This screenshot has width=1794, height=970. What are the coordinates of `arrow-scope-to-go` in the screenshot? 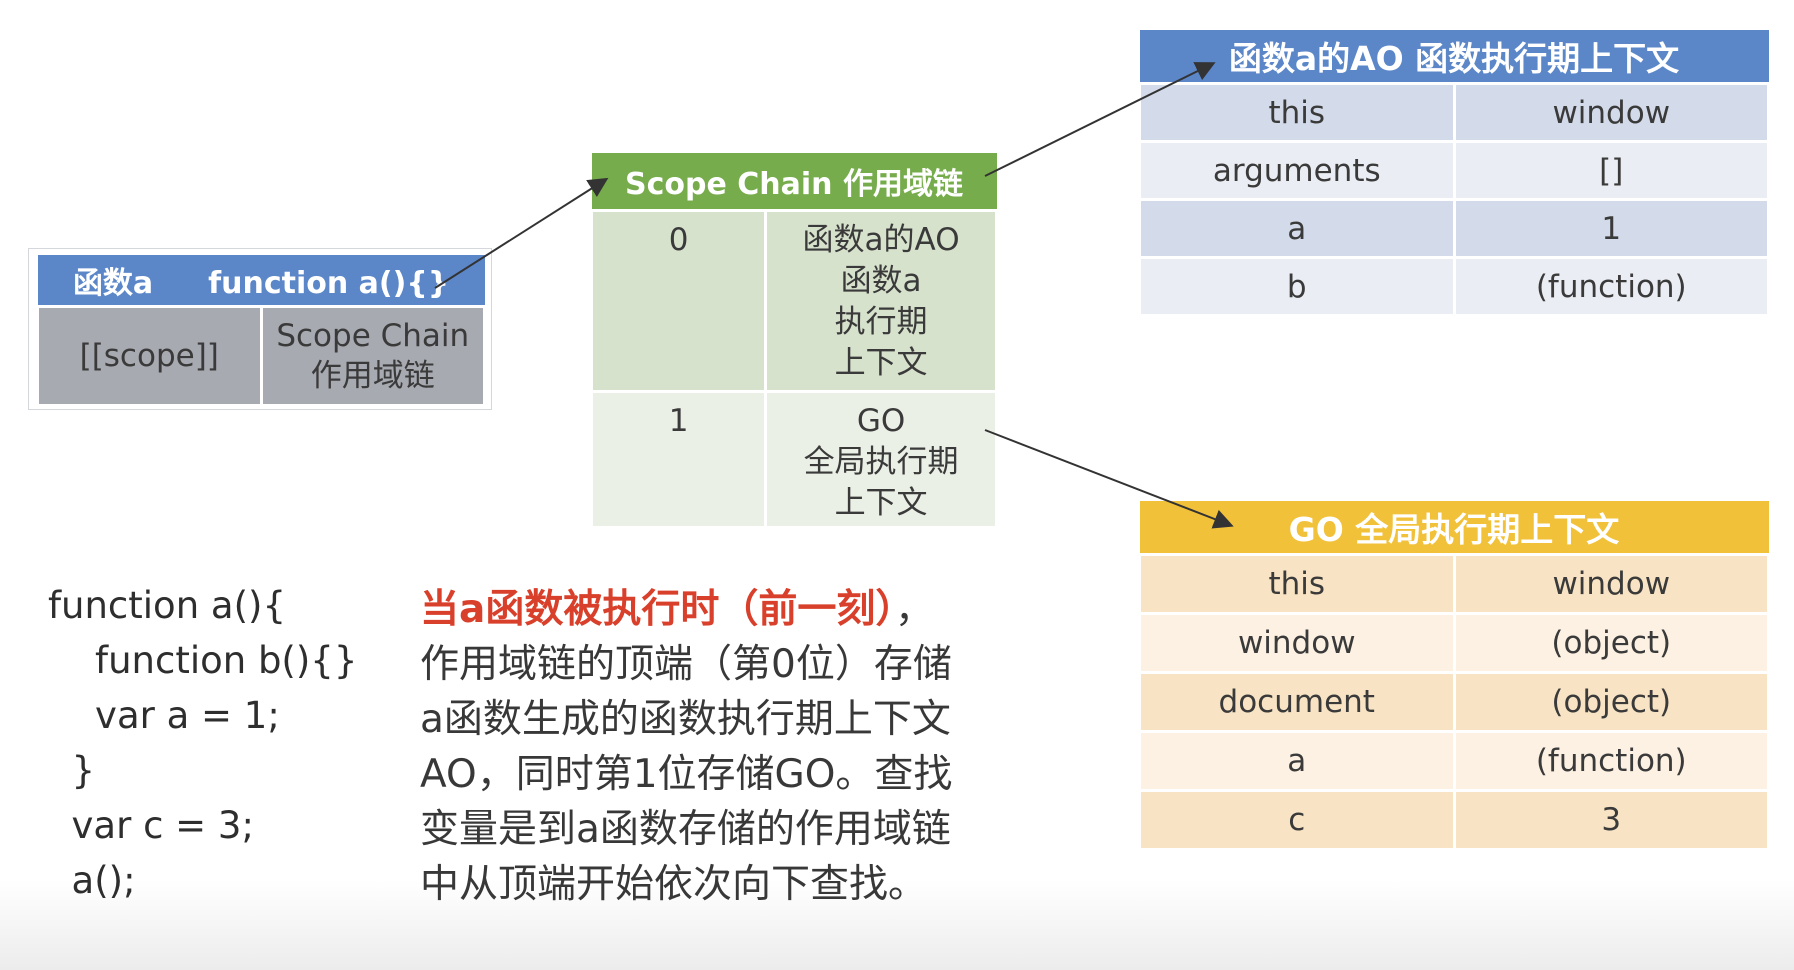 It's located at (1109, 479).